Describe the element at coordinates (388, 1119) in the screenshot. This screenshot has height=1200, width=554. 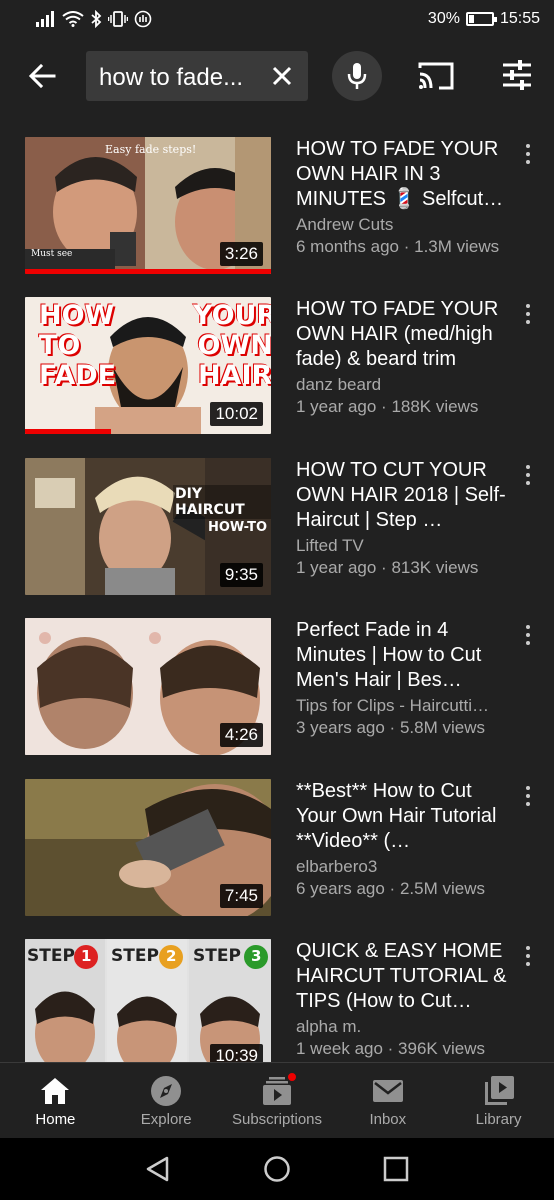
I see `nav-label: Inbox` at that location.